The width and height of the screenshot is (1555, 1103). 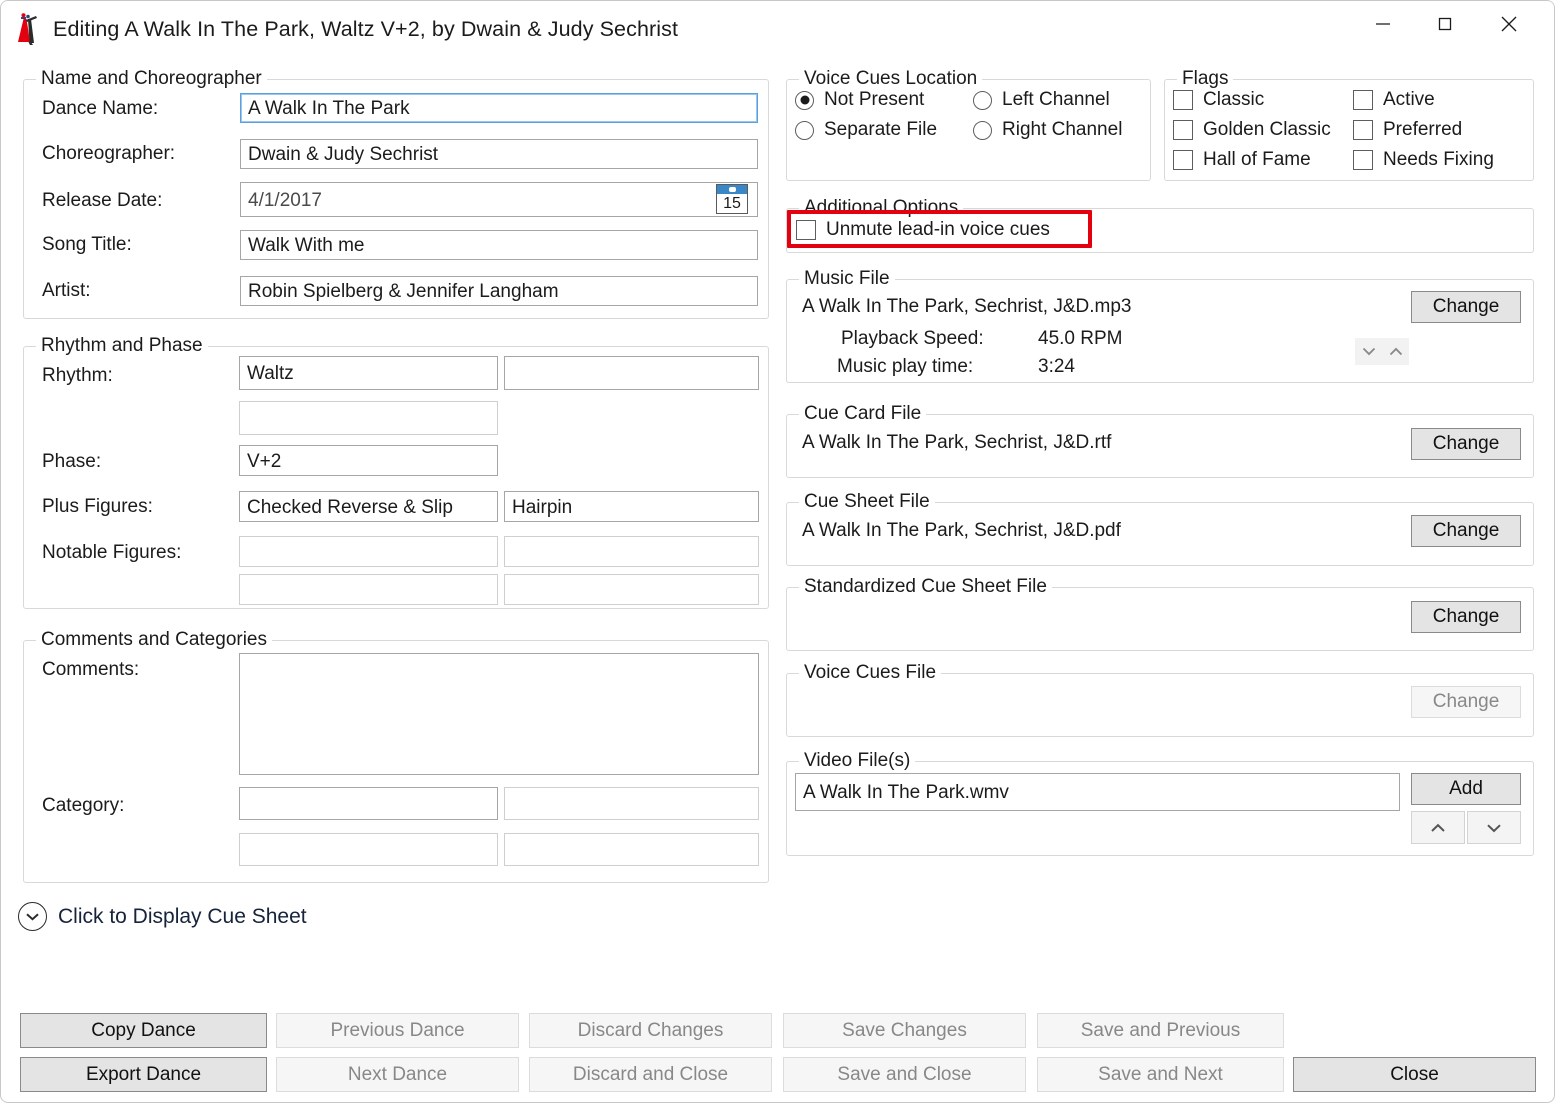 What do you see at coordinates (1466, 531) in the screenshot?
I see `cue-sheet-change-button: Change` at bounding box center [1466, 531].